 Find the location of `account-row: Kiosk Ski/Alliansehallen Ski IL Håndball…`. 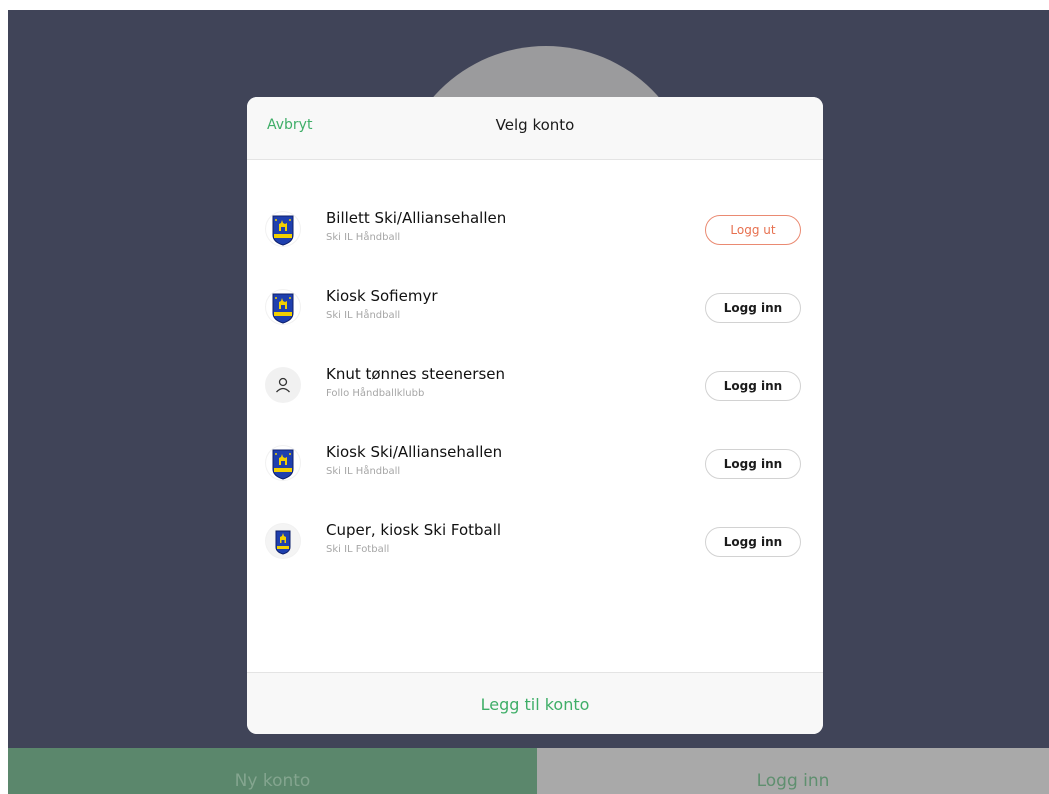

account-row: Kiosk Ski/Alliansehallen Ski IL Håndball… is located at coordinates (535, 475).